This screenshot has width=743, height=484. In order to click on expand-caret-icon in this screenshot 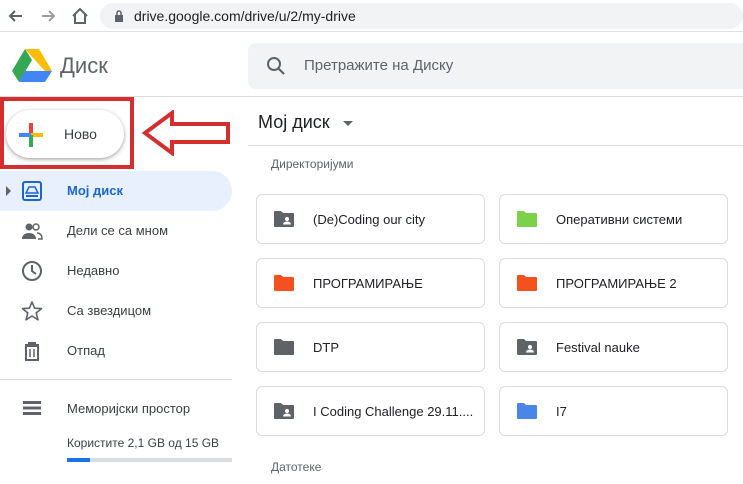, I will do `click(8, 191)`.